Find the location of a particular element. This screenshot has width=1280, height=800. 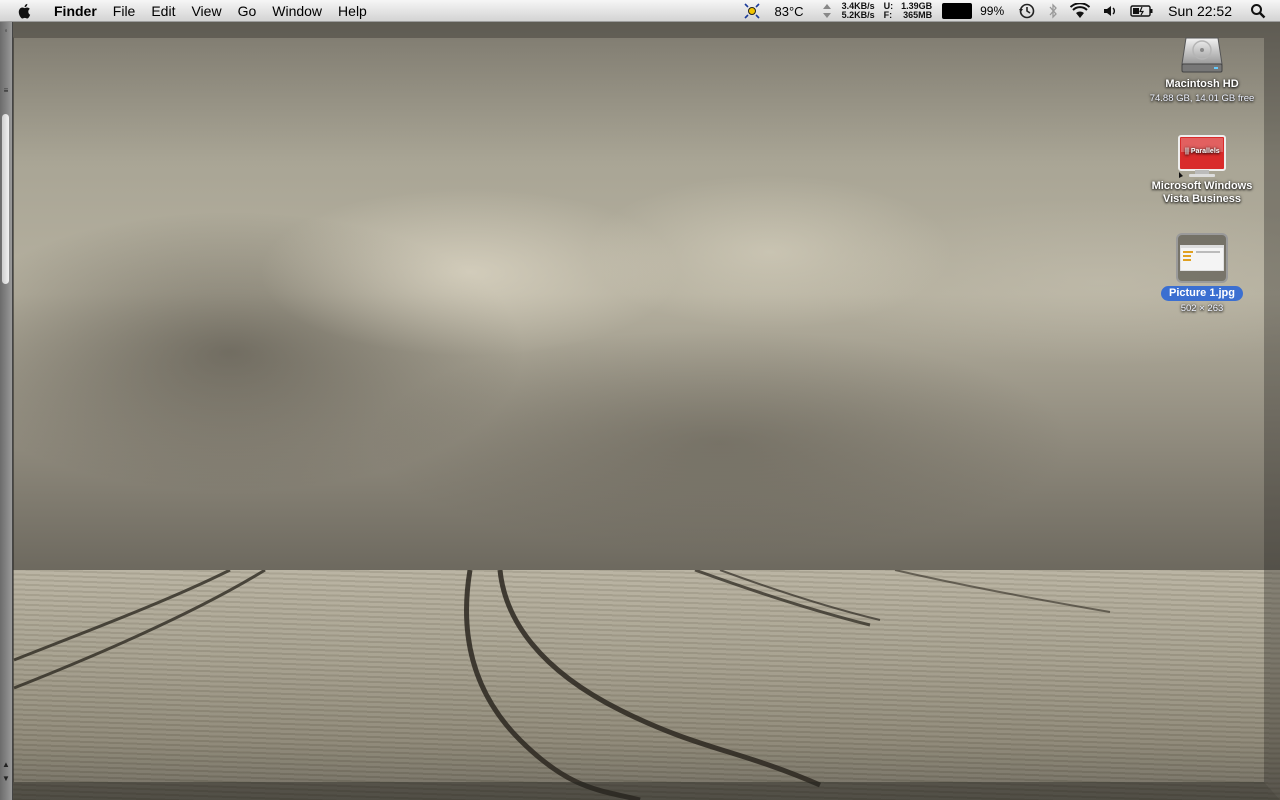

time-machine-icon is located at coordinates (1027, 11).